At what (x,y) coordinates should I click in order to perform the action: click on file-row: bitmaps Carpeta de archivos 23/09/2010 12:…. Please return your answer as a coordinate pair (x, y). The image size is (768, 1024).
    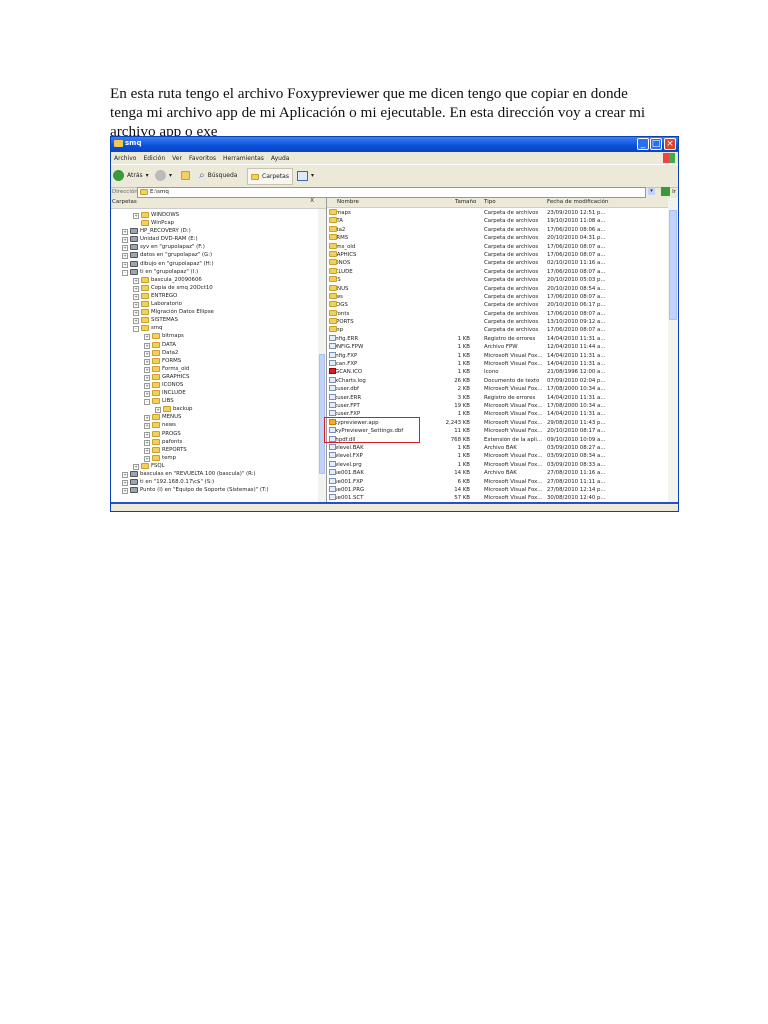
    Looking at the image, I should click on (497, 213).